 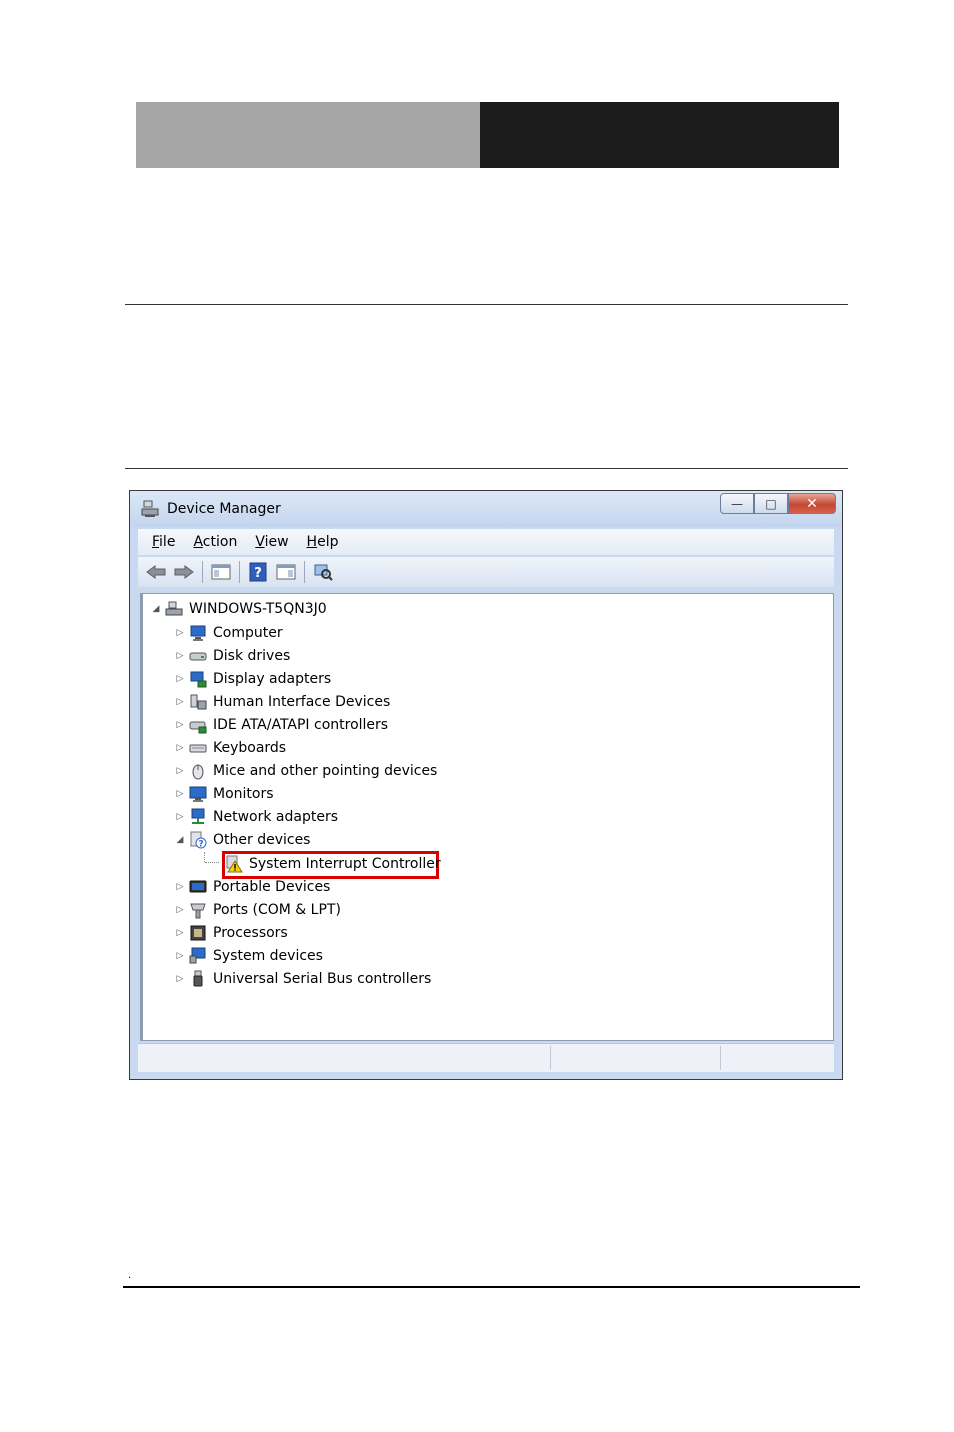 I want to click on tree-item-human-interface-devices: ▷ Human Interface Devices, so click(x=283, y=702).